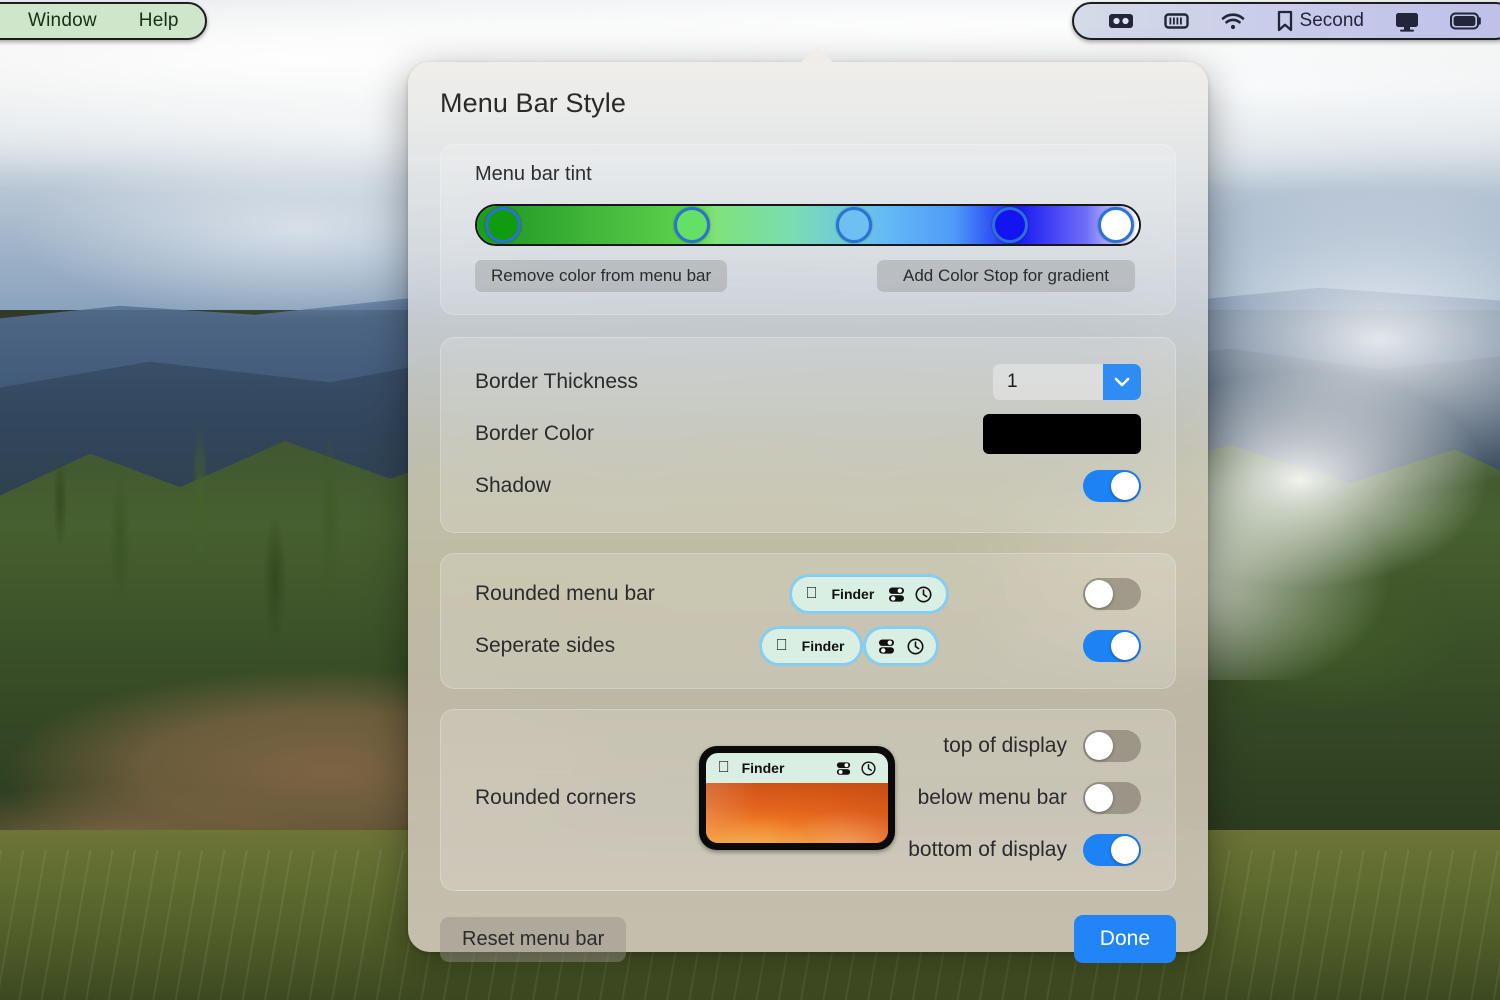 The image size is (1500, 1000). Describe the element at coordinates (533, 174) in the screenshot. I see `menu-bar-tint-label: Menu bar tint` at that location.